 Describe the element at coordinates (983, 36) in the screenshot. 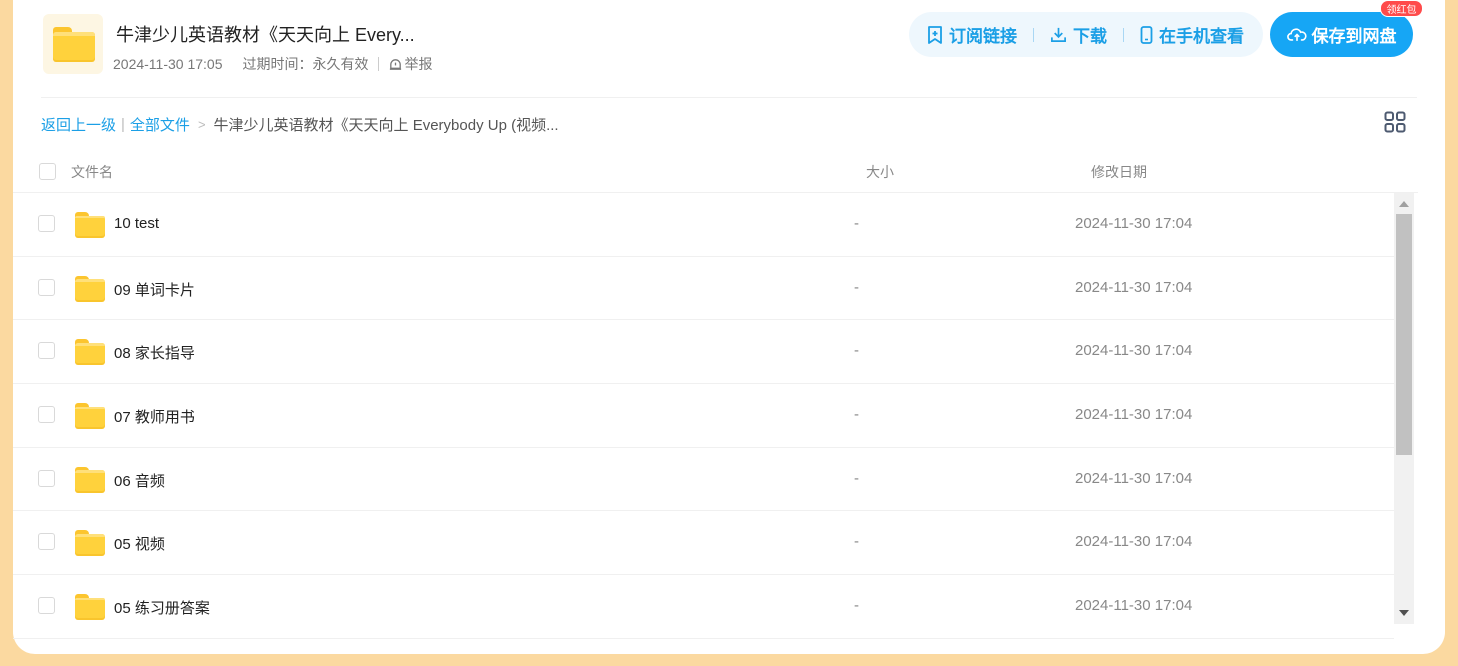

I see `subscribe-link-label: 订阅链接` at that location.